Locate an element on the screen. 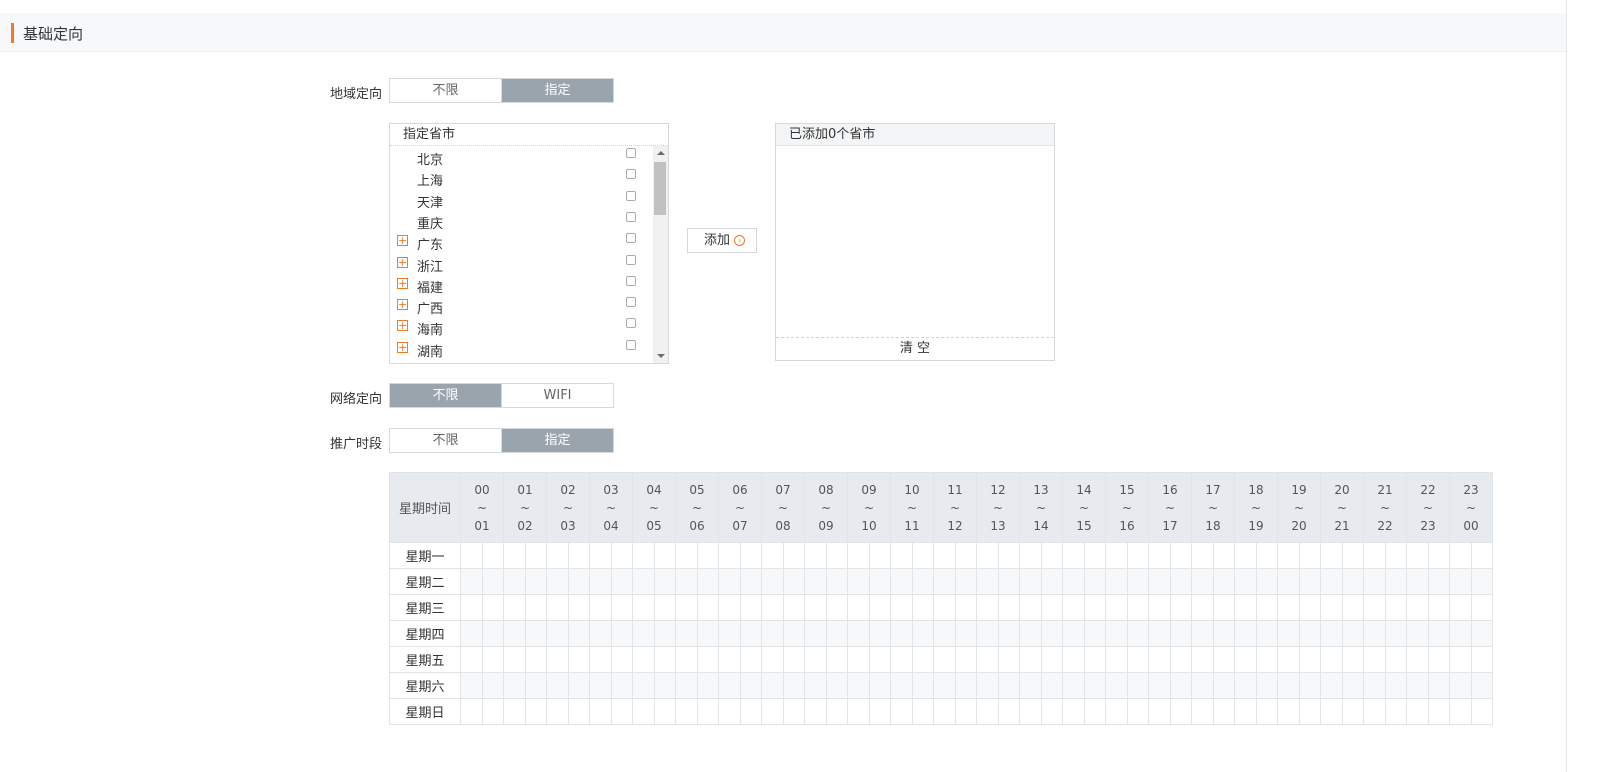 The width and height of the screenshot is (1611, 772). hour-column-header: 05 ~06 is located at coordinates (697, 507).